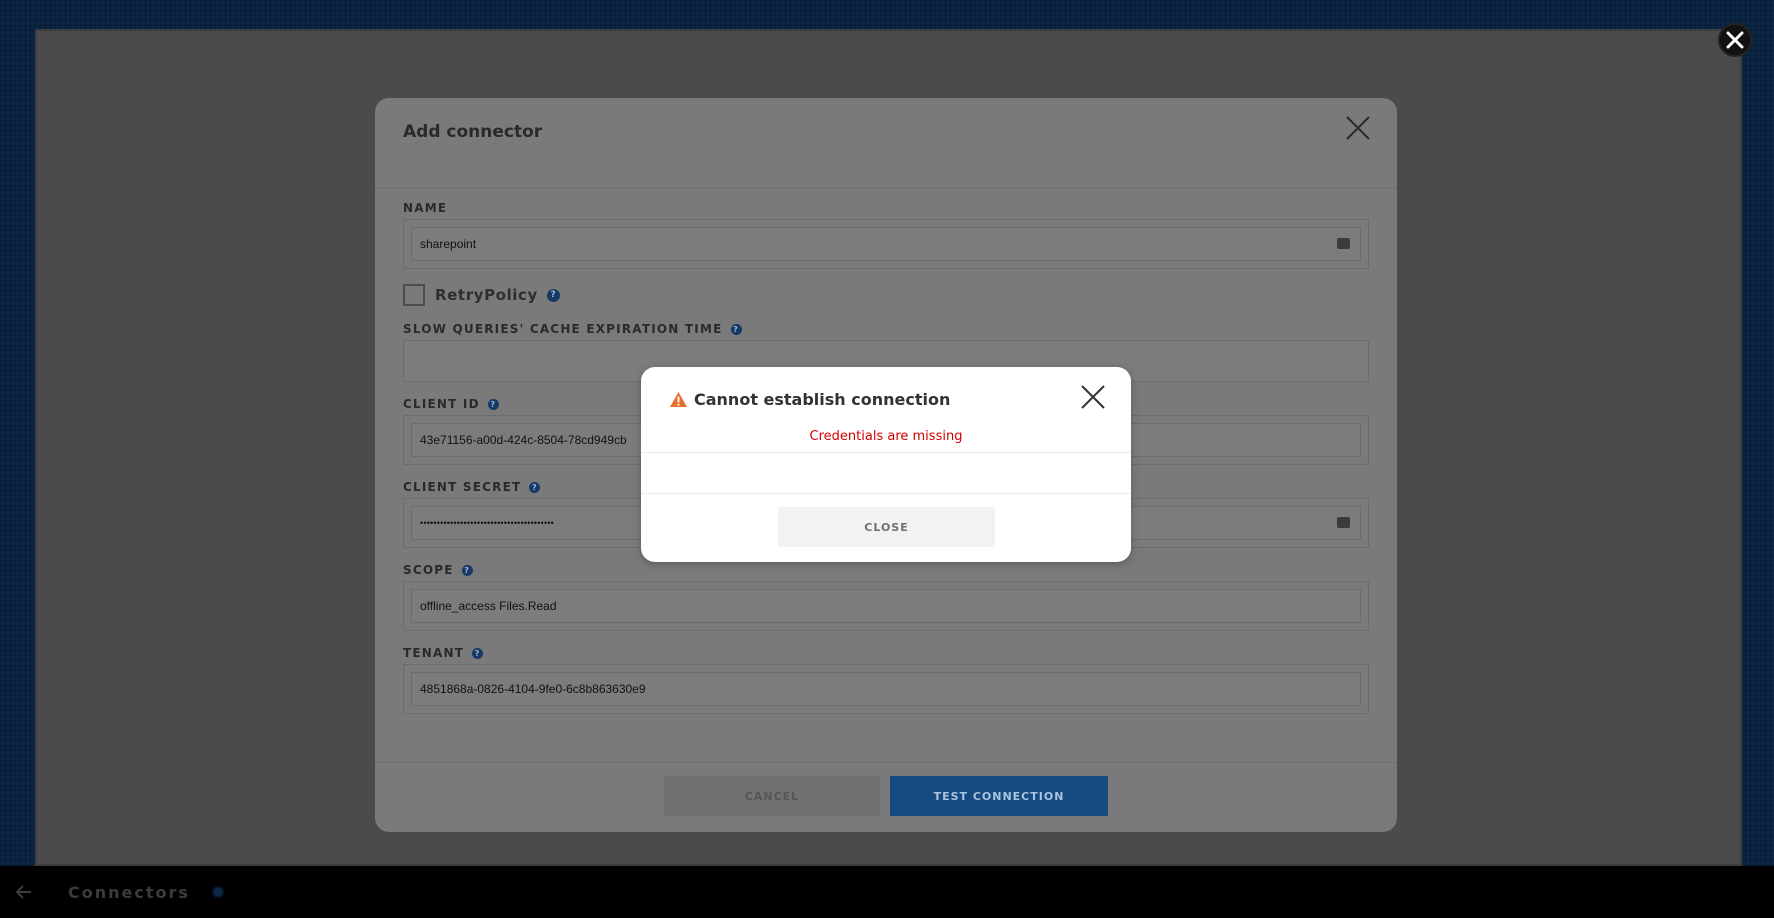  I want to click on status-dot, so click(217, 892).